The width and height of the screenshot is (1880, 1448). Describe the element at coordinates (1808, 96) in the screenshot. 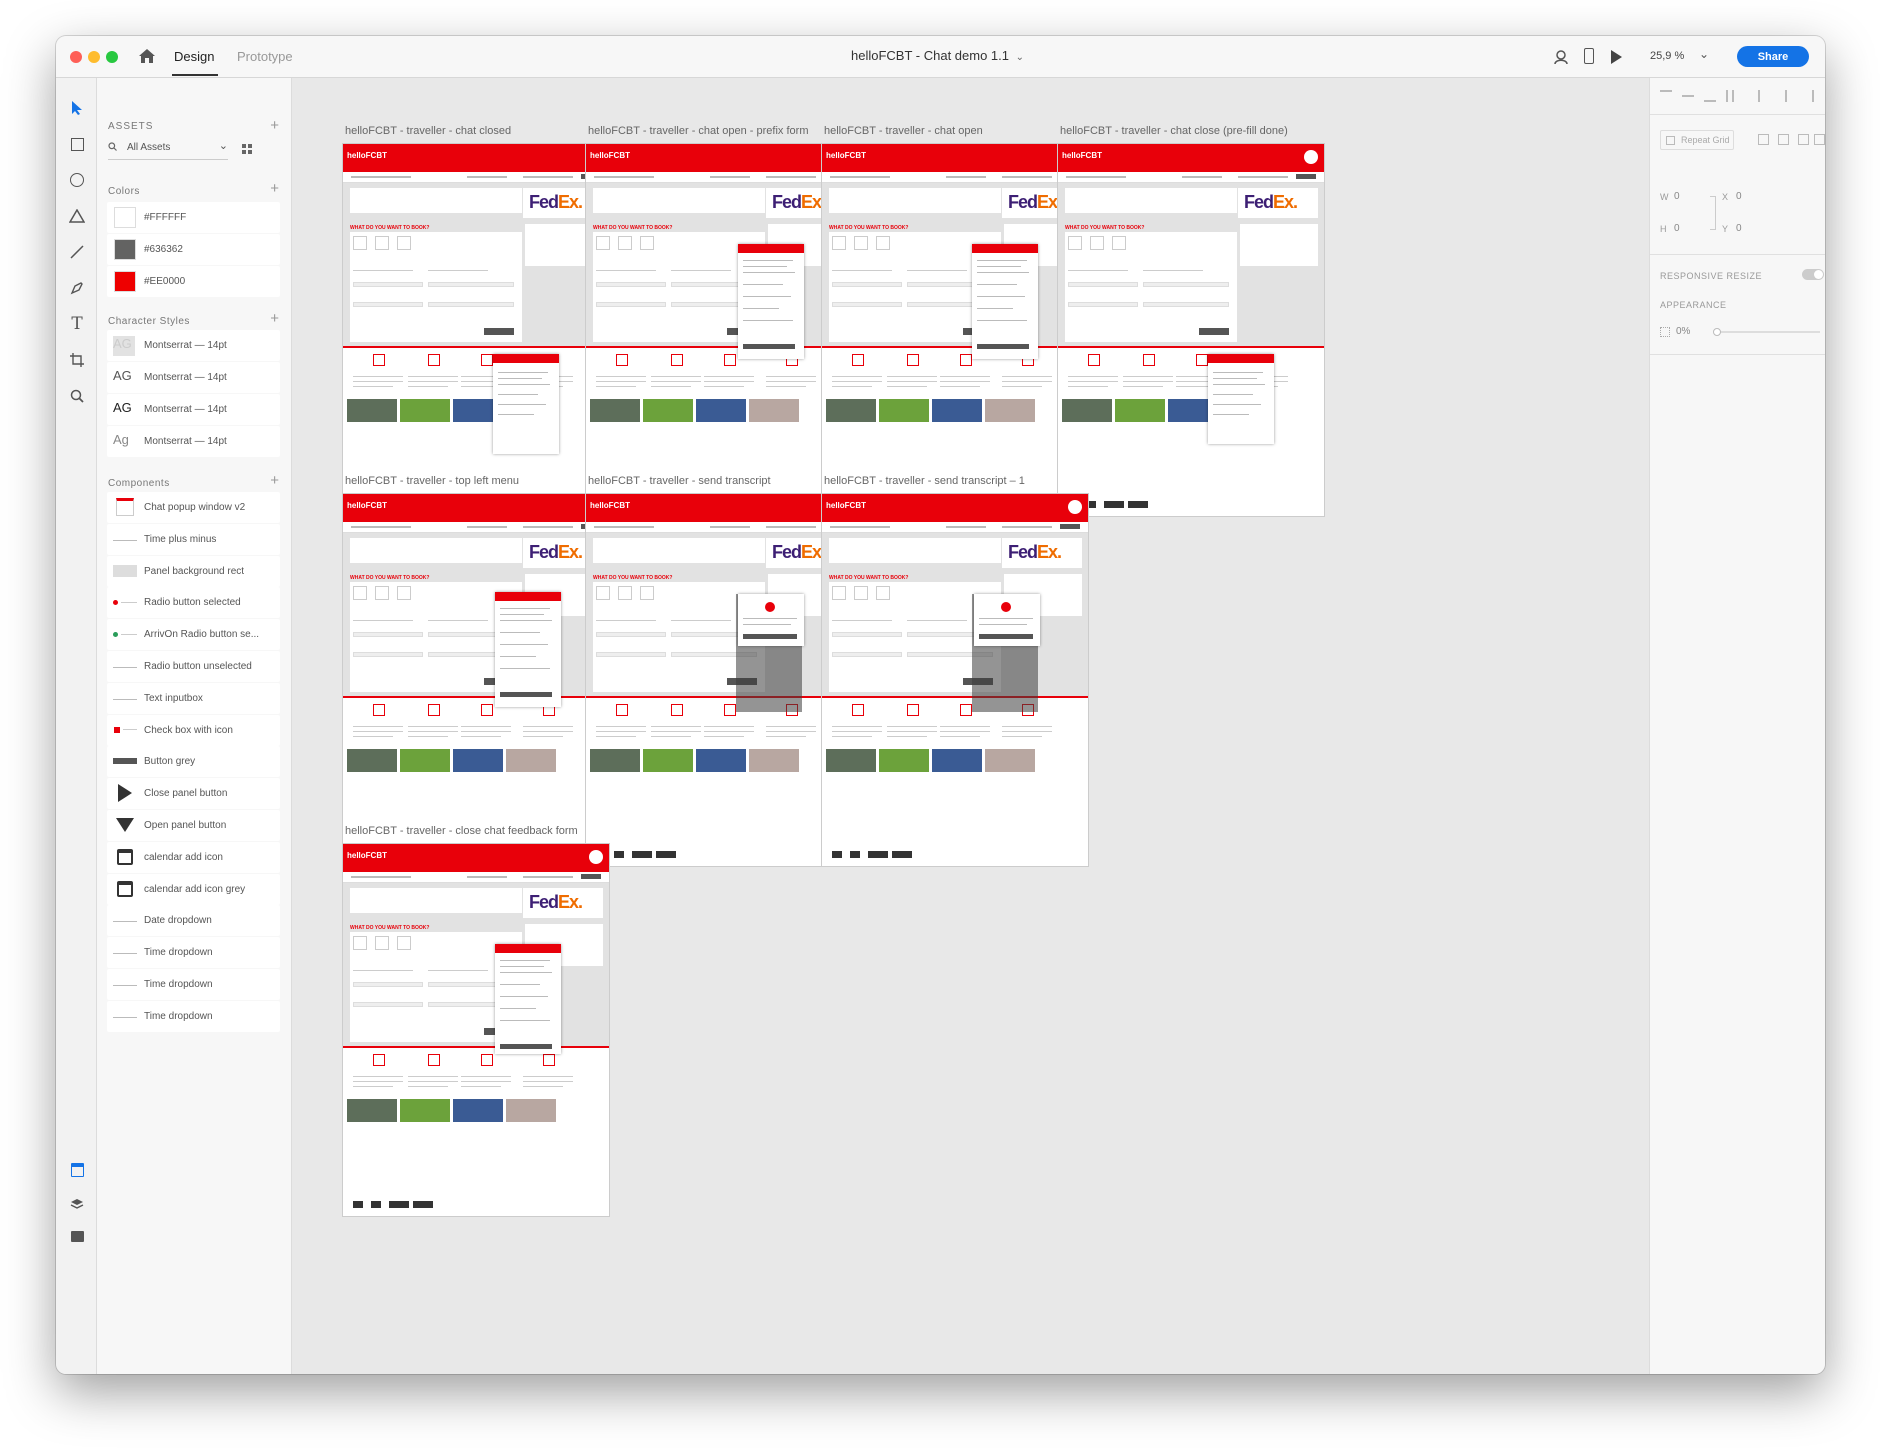

I see `align-right-icon` at that location.